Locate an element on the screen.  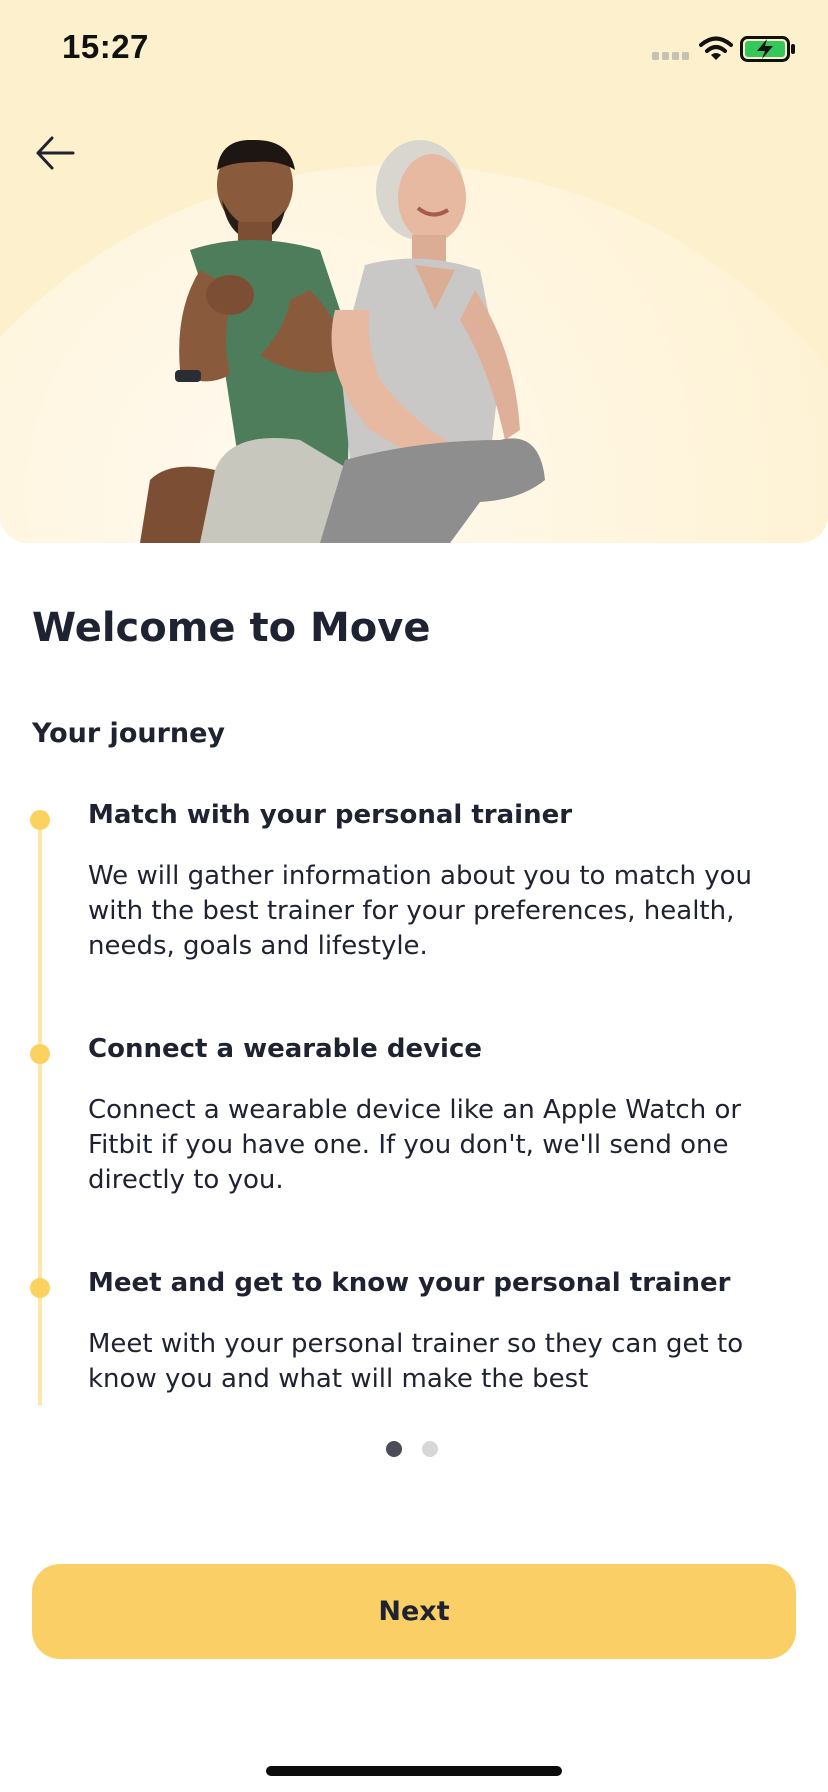
status-time: 15:27 is located at coordinates (105, 46).